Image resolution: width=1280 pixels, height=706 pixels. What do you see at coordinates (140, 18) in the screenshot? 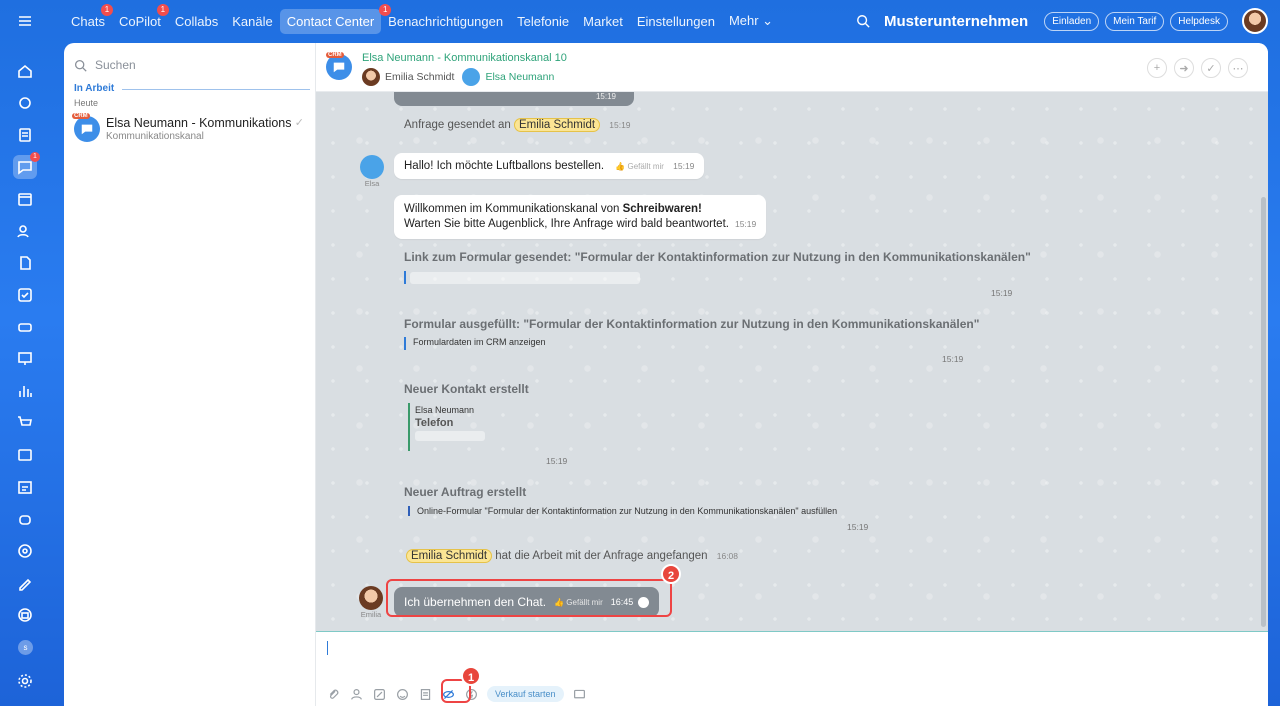
I see `nav-copilot: CoPilot 1` at bounding box center [140, 18].